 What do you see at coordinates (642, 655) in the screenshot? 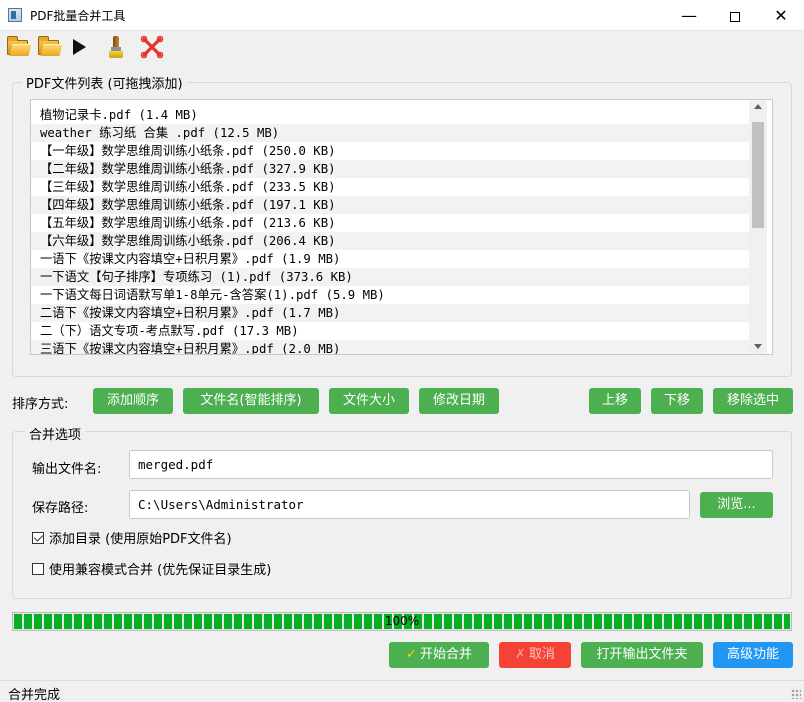
I see `open-output-folder-button: 打开输出文件夹` at bounding box center [642, 655].